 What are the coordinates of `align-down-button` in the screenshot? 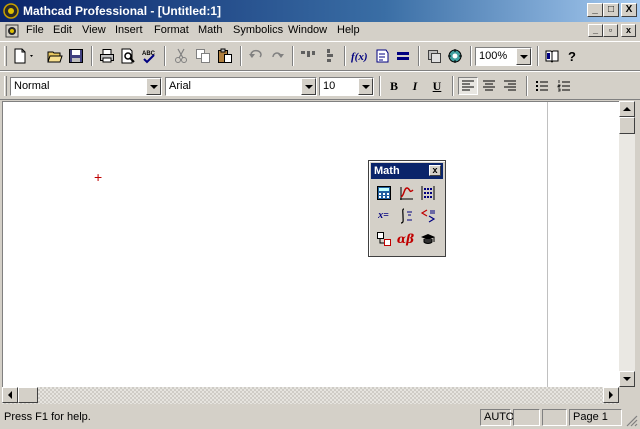 It's located at (329, 56).